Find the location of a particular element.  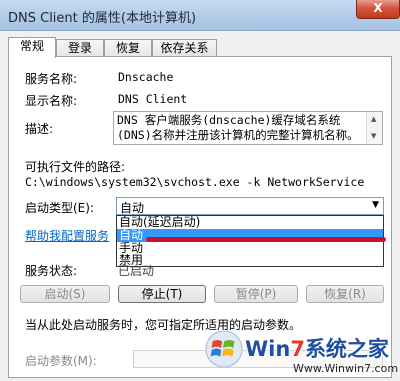

service-name-label: 服务名称: is located at coordinates (51, 79).